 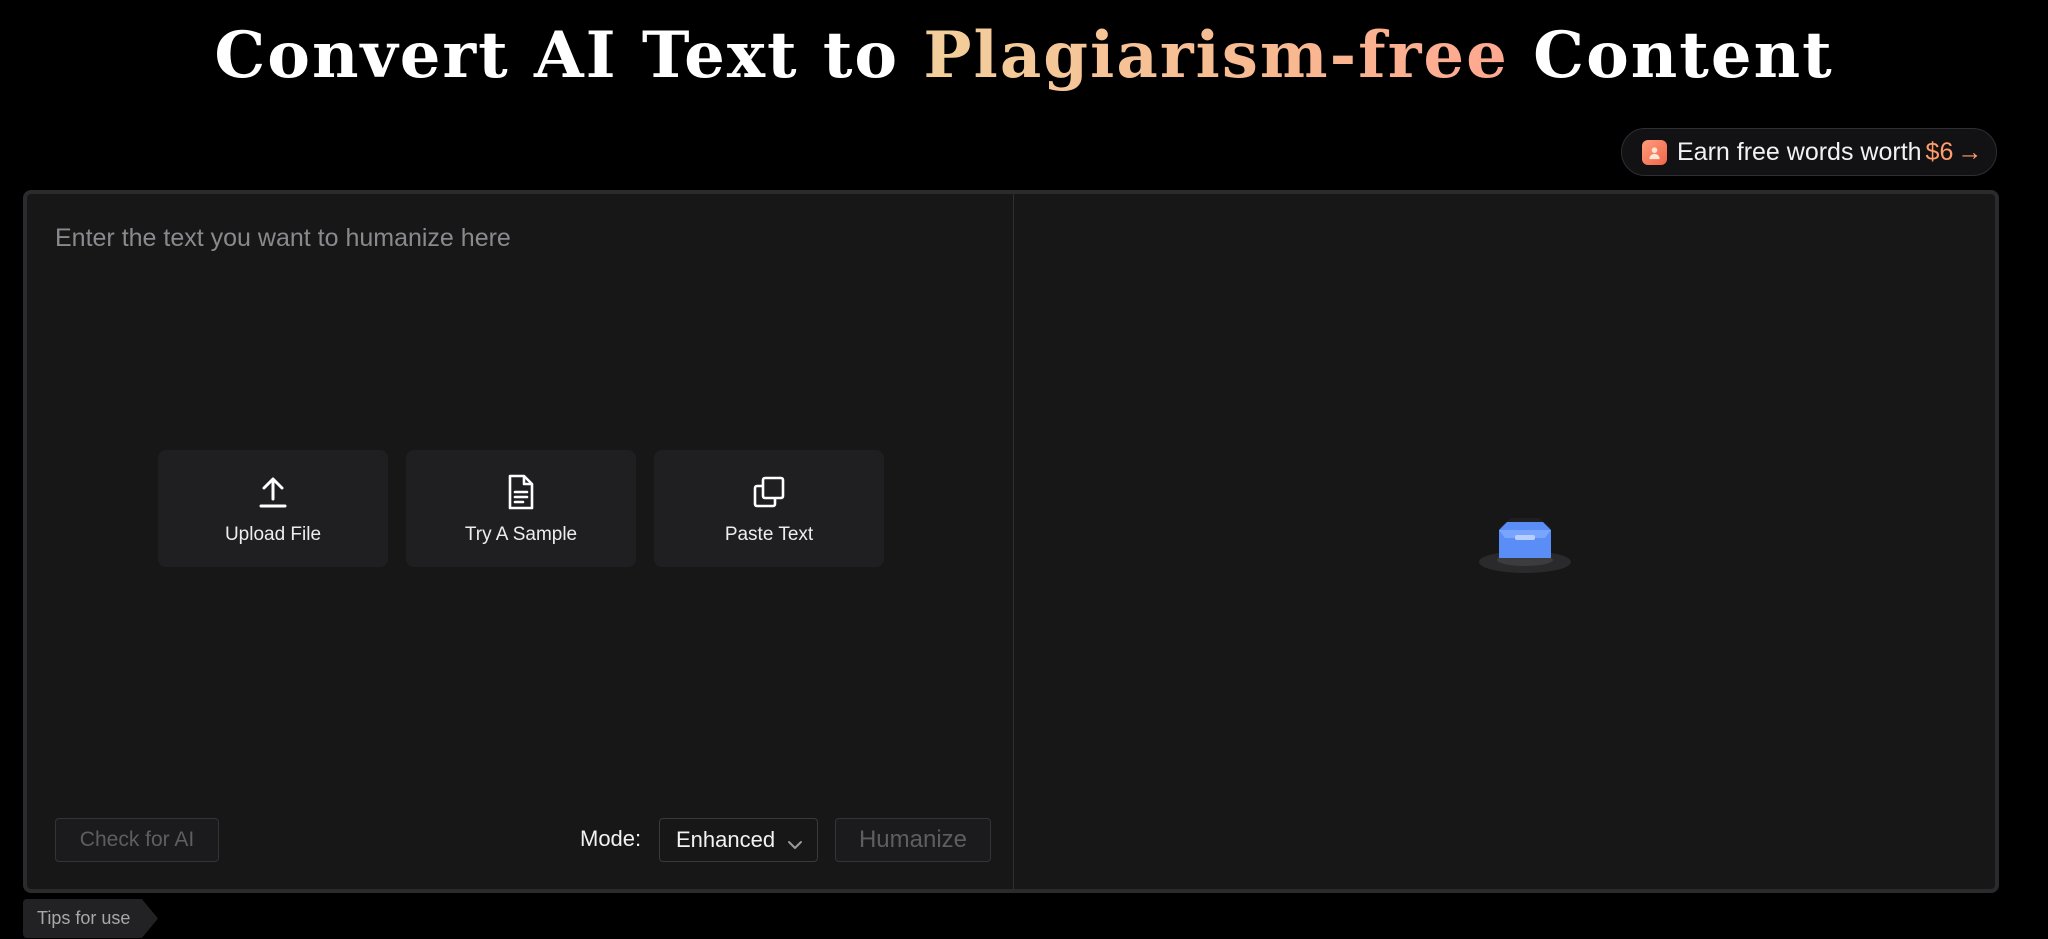 I want to click on title-text-accent: Plagiarism-free, so click(x=1216, y=55).